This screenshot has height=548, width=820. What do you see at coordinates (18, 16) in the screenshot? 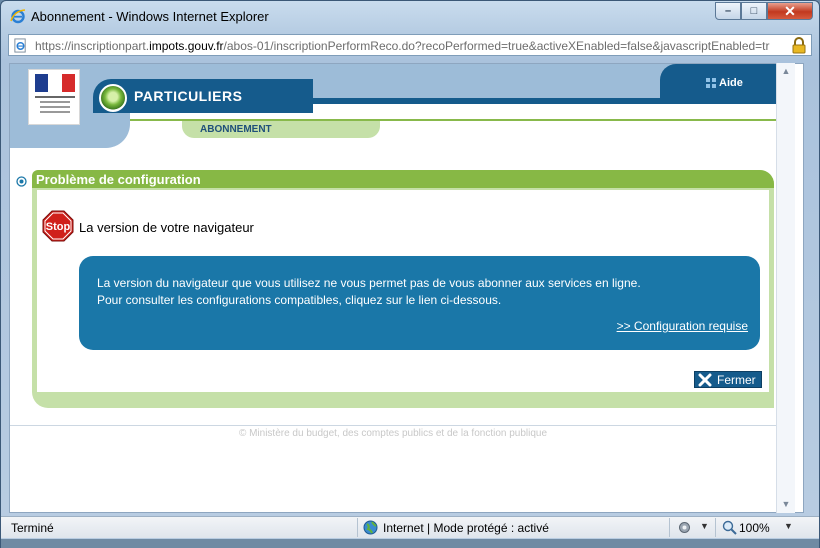
I see `internet-explorer-icon` at bounding box center [18, 16].